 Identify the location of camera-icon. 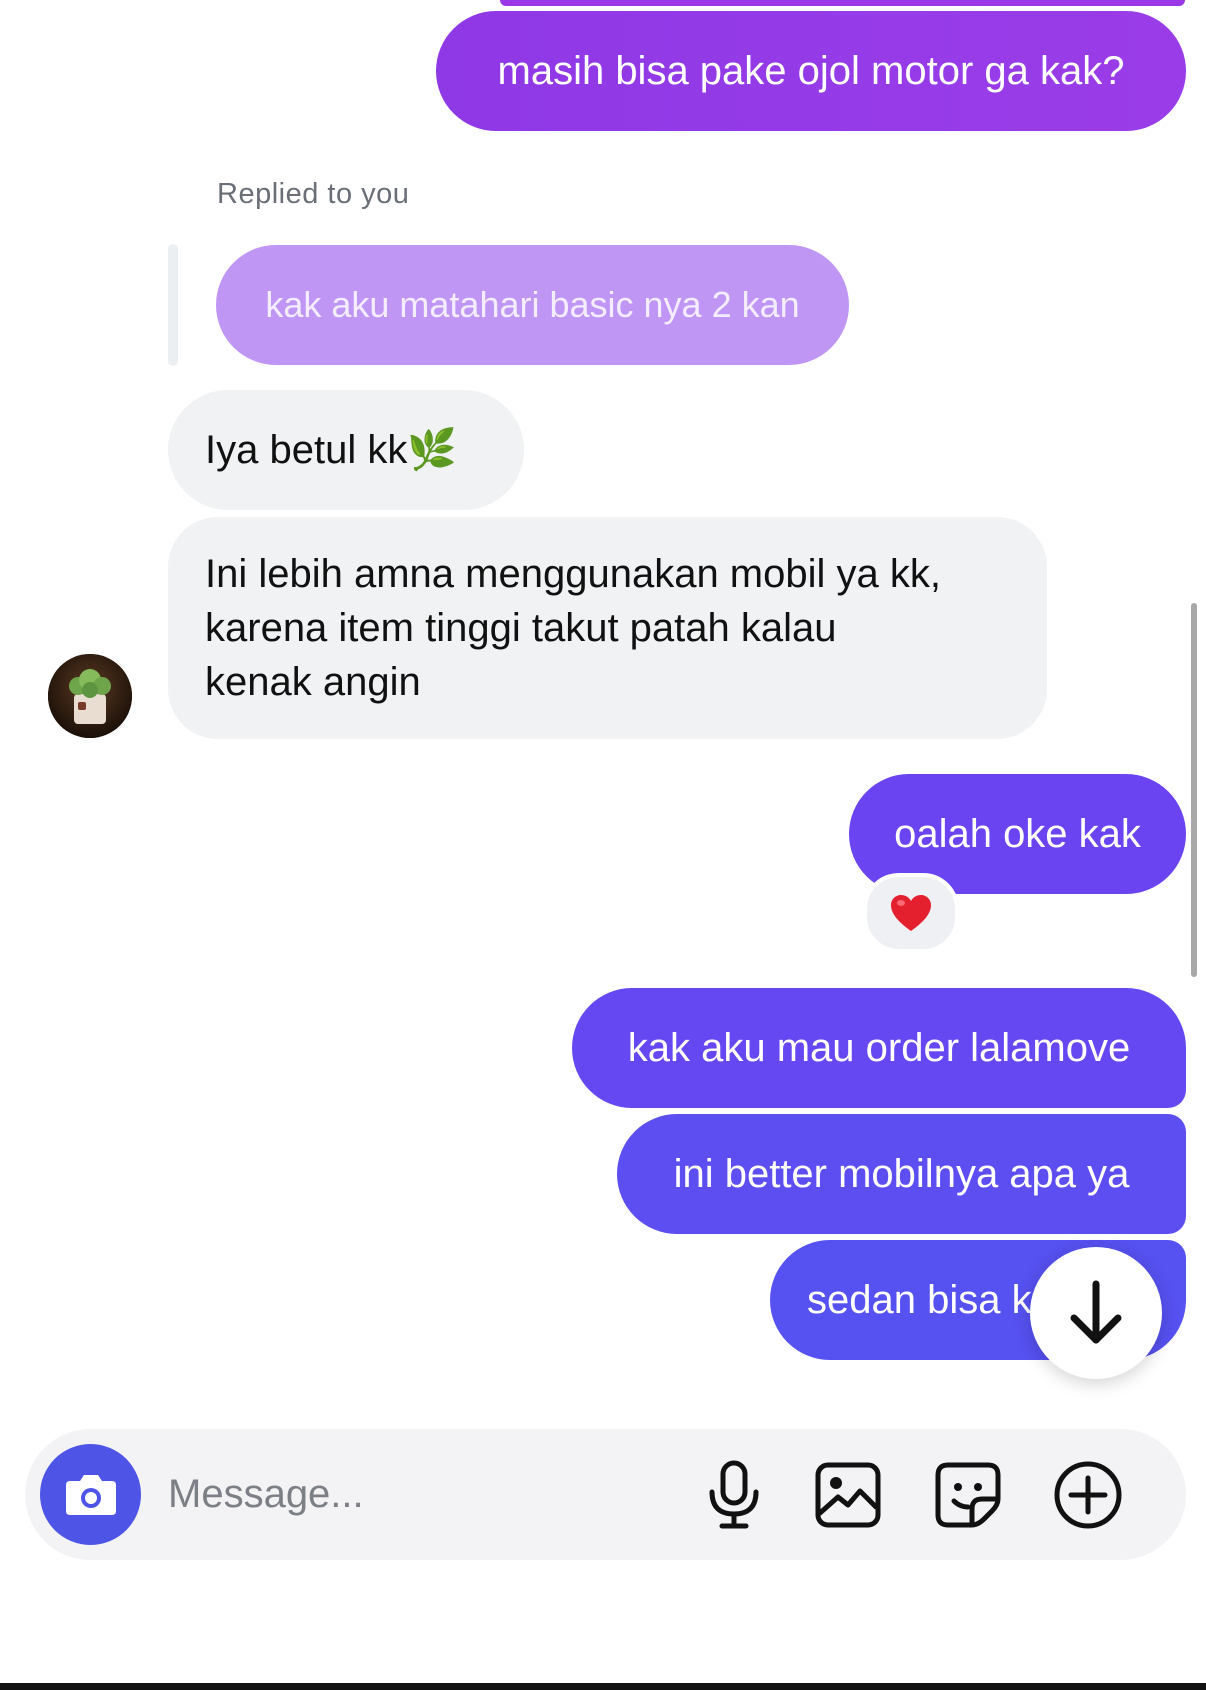
(90, 1494).